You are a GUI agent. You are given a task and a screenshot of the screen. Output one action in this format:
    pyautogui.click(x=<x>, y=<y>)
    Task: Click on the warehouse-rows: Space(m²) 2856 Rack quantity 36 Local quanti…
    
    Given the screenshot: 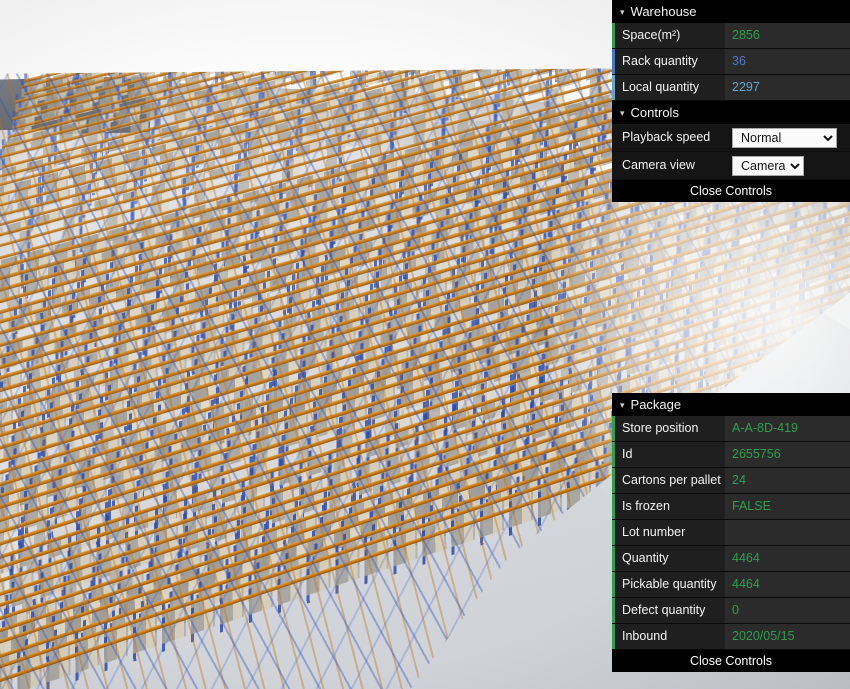 What is the action you would take?
    pyautogui.click(x=731, y=62)
    